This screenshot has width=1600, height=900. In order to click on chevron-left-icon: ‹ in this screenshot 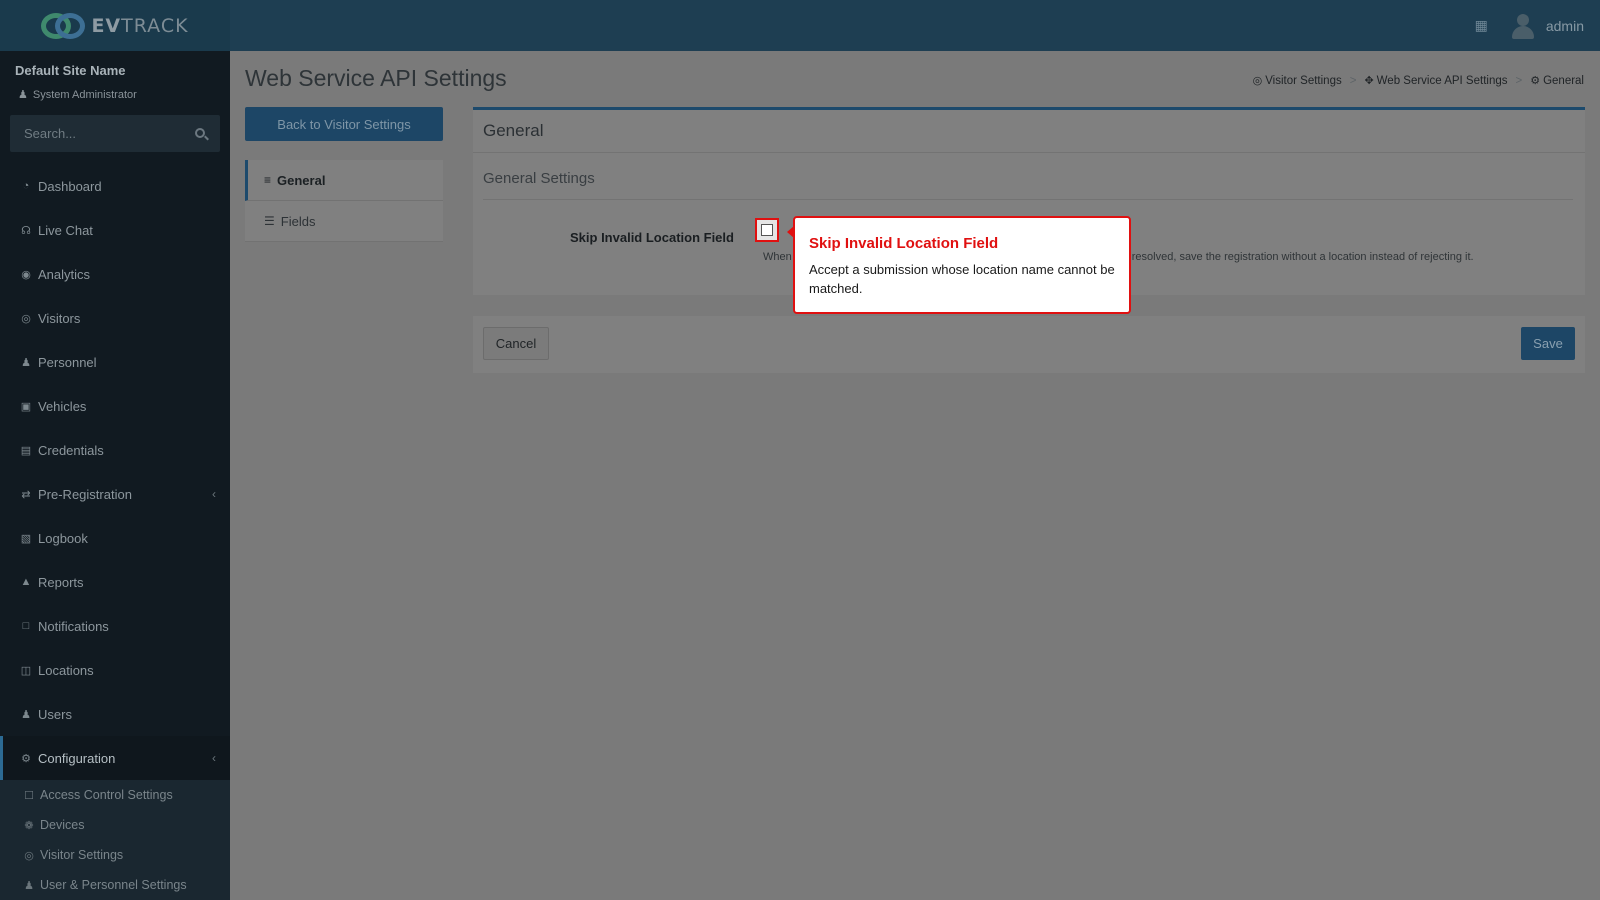, I will do `click(214, 494)`.